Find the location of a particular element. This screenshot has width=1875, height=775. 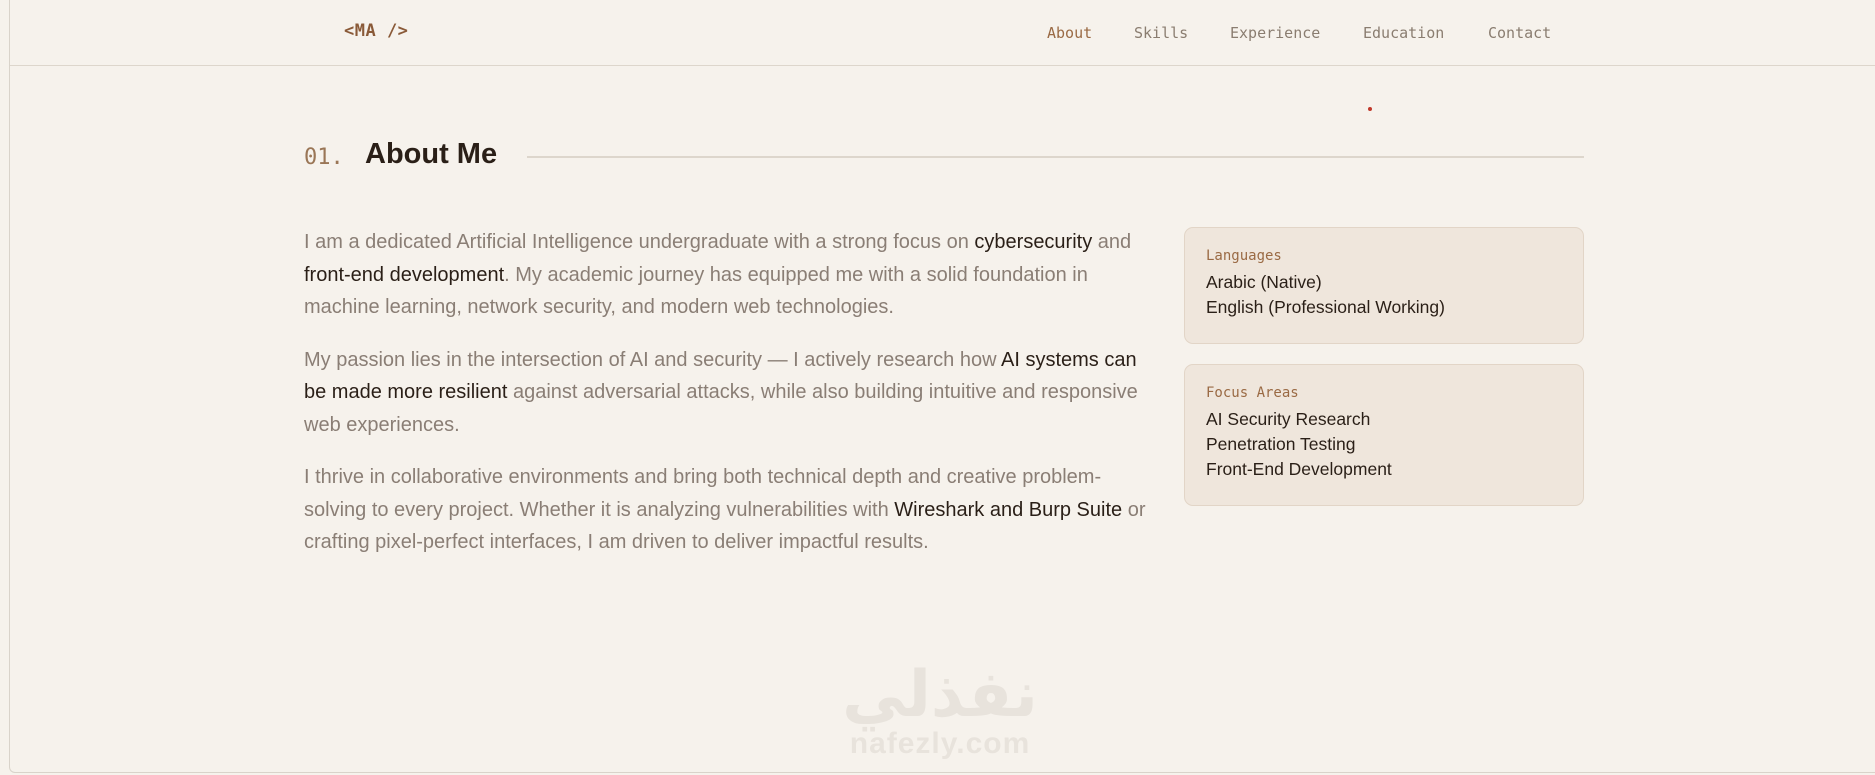

watermark-latin: nafezly.com is located at coordinates (940, 743).